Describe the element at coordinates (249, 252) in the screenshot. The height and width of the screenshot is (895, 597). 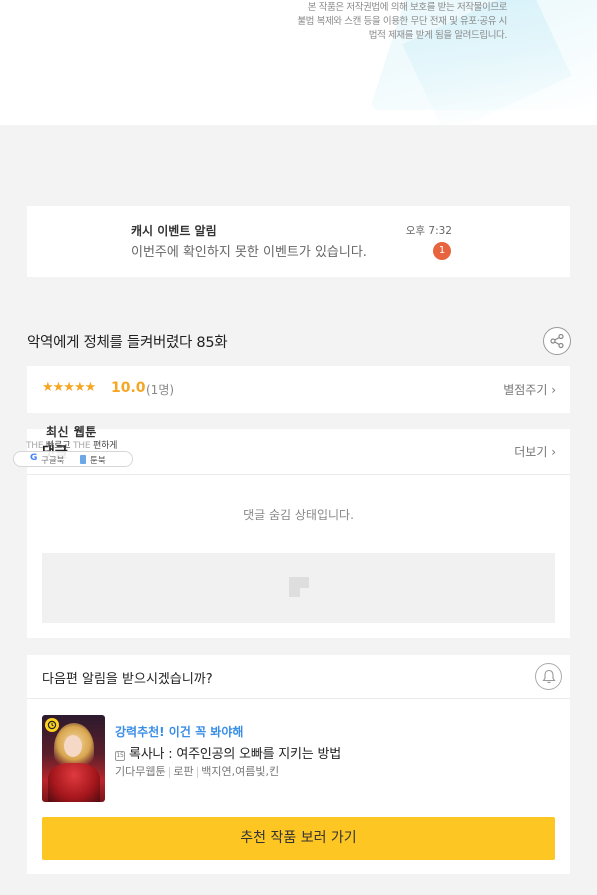
I see `event-message: 이번주에 확인하지 못한 이벤트가 있습니다.` at that location.